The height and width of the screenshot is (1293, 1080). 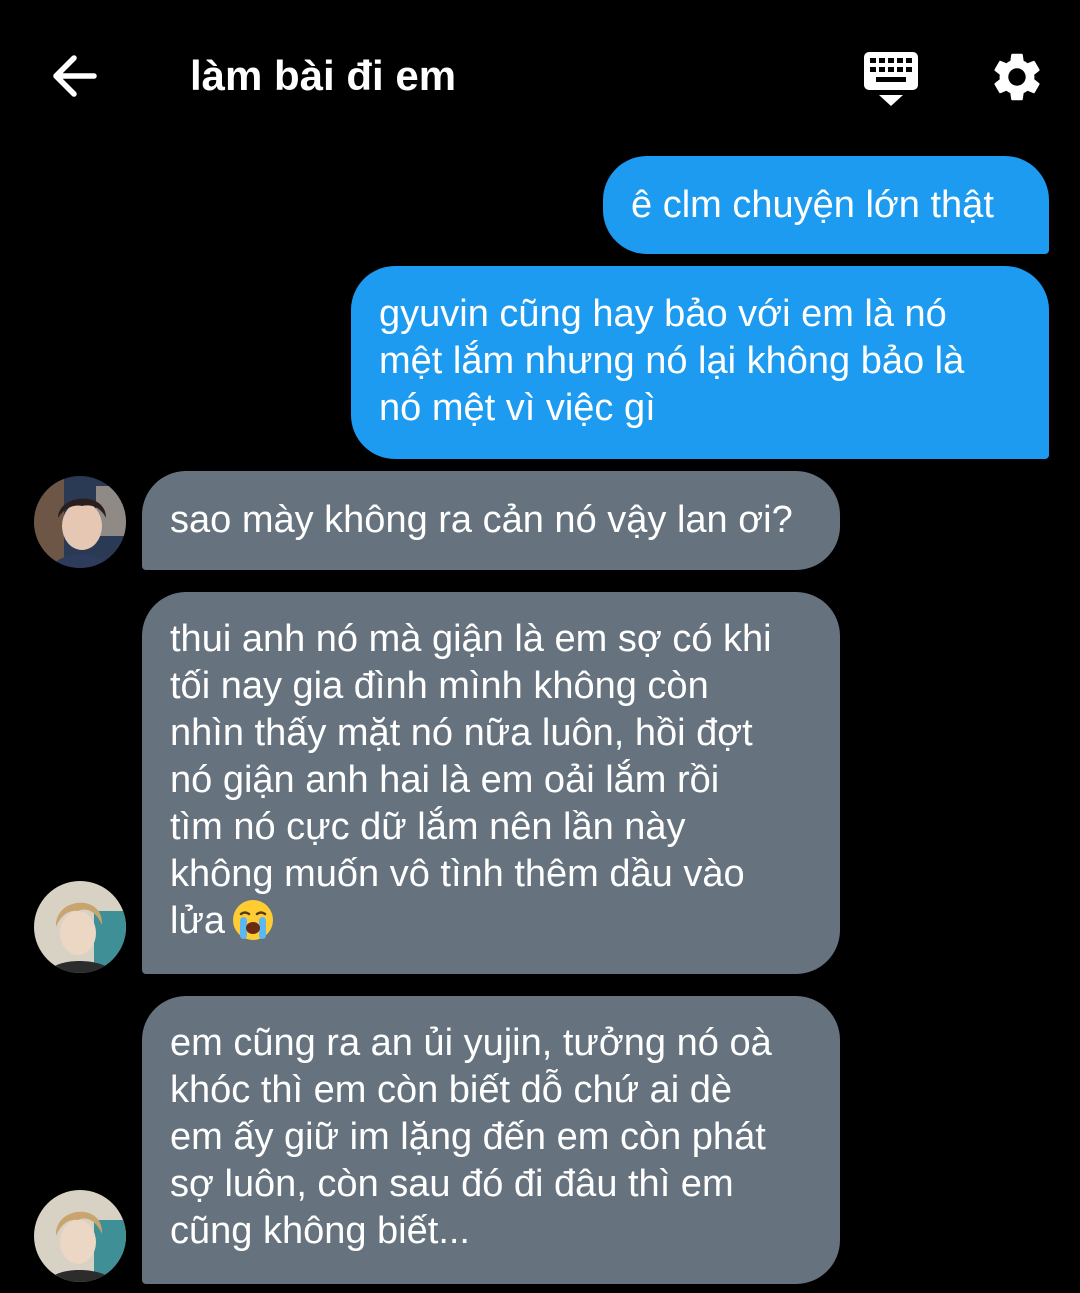 I want to click on message-text-line: gyuvin cũng hay bảo với em là nó, so click(x=663, y=314).